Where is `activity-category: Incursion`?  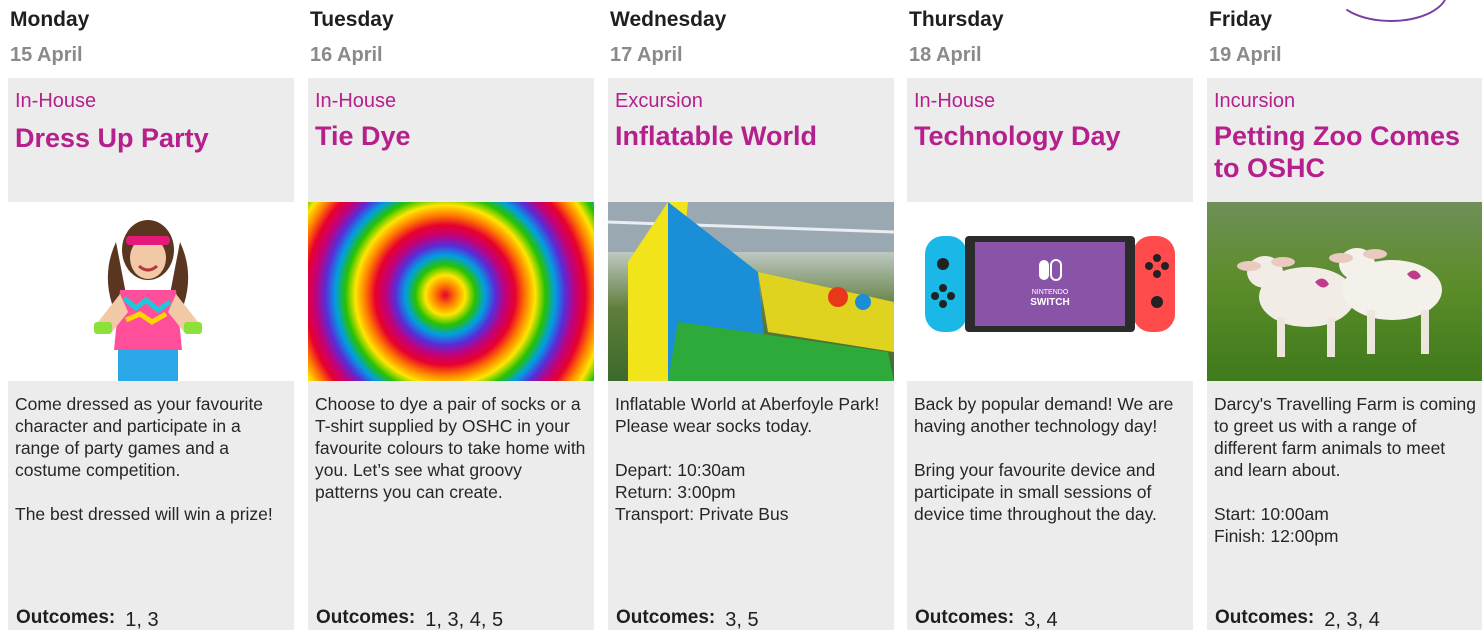
activity-category: Incursion is located at coordinates (1255, 101).